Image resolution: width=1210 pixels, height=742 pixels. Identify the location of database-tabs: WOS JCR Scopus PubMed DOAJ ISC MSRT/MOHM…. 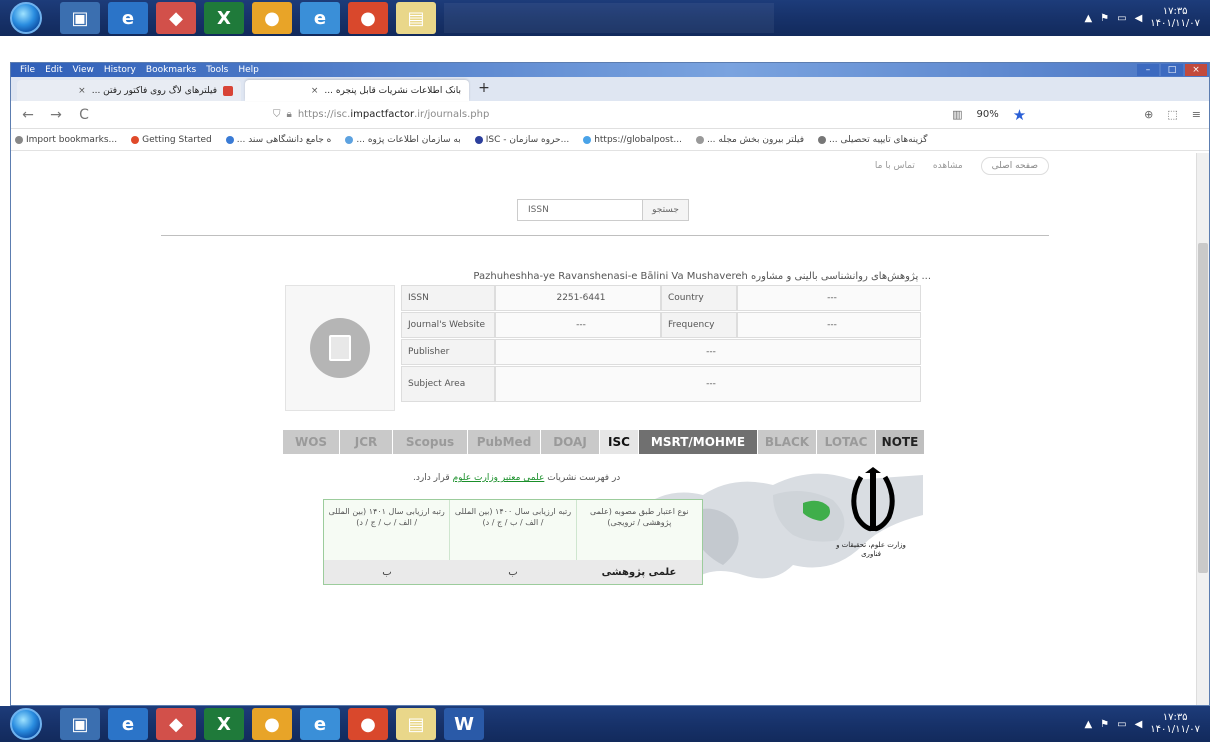
(604, 446).